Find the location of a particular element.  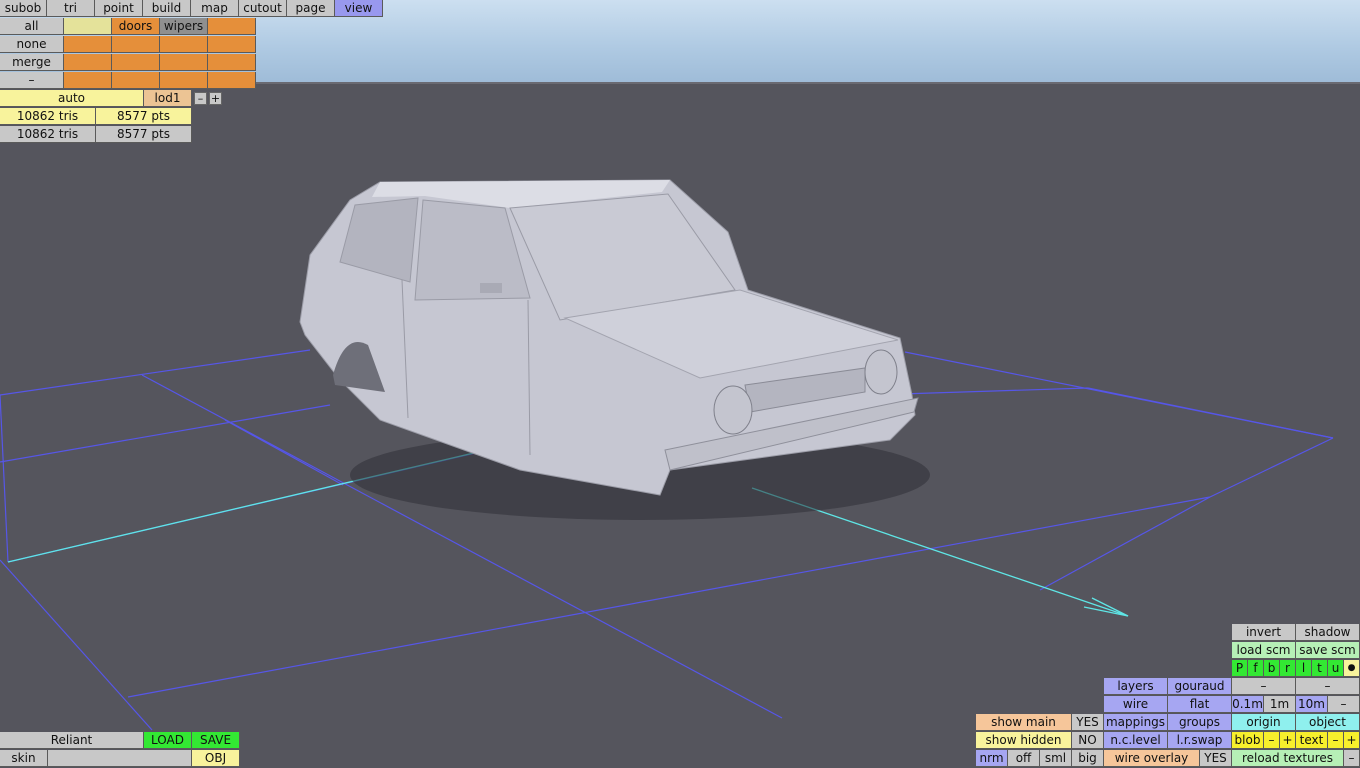

channel-r: r is located at coordinates (1288, 668).